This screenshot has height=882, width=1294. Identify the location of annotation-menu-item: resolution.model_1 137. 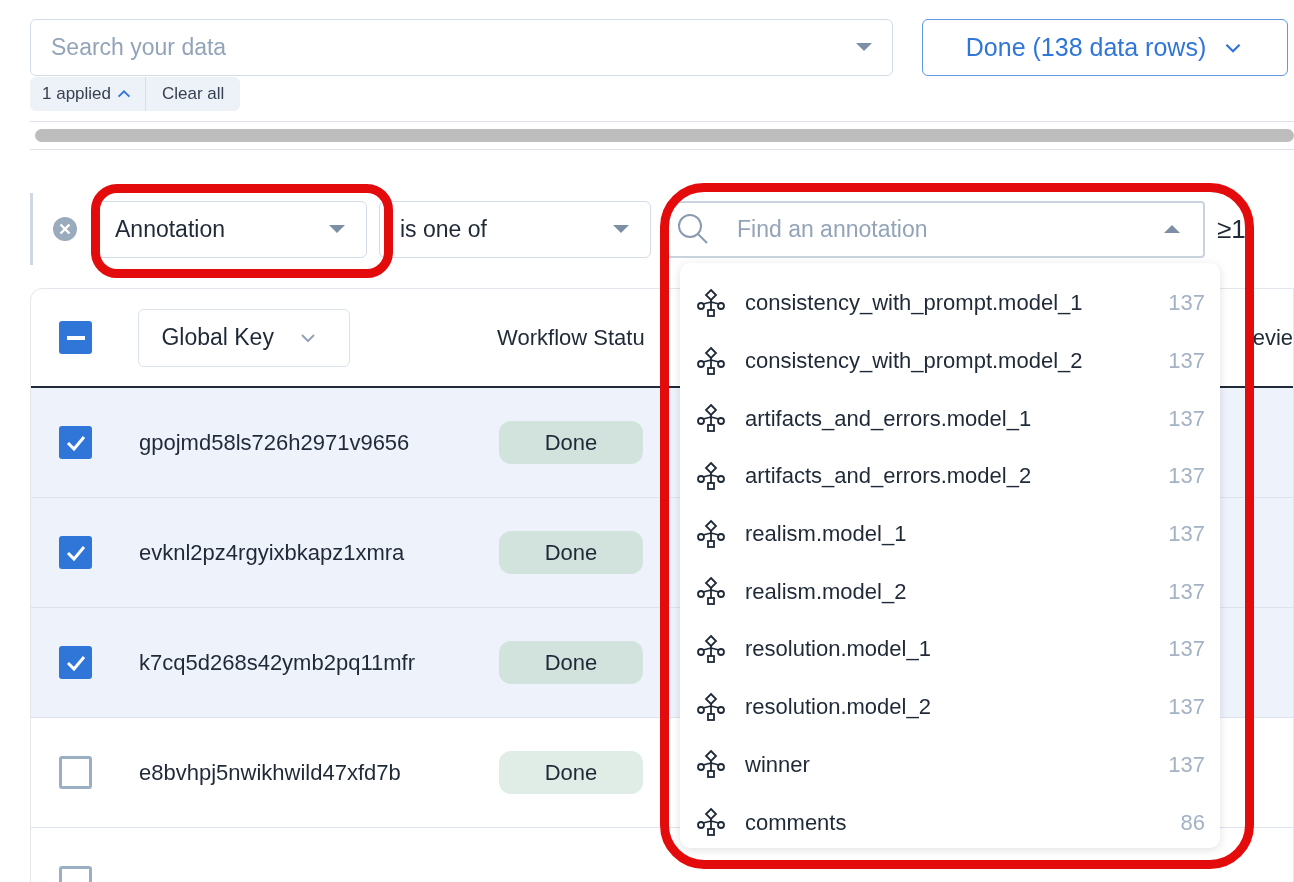
(950, 649).